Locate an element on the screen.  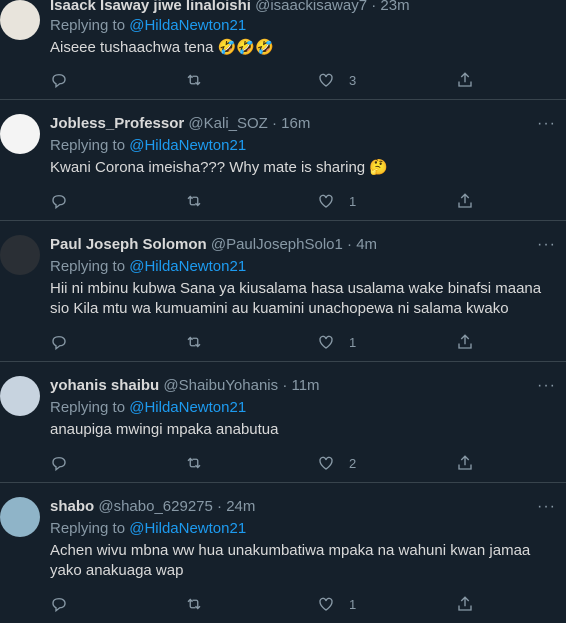
like-count: 3 is located at coordinates (353, 80).